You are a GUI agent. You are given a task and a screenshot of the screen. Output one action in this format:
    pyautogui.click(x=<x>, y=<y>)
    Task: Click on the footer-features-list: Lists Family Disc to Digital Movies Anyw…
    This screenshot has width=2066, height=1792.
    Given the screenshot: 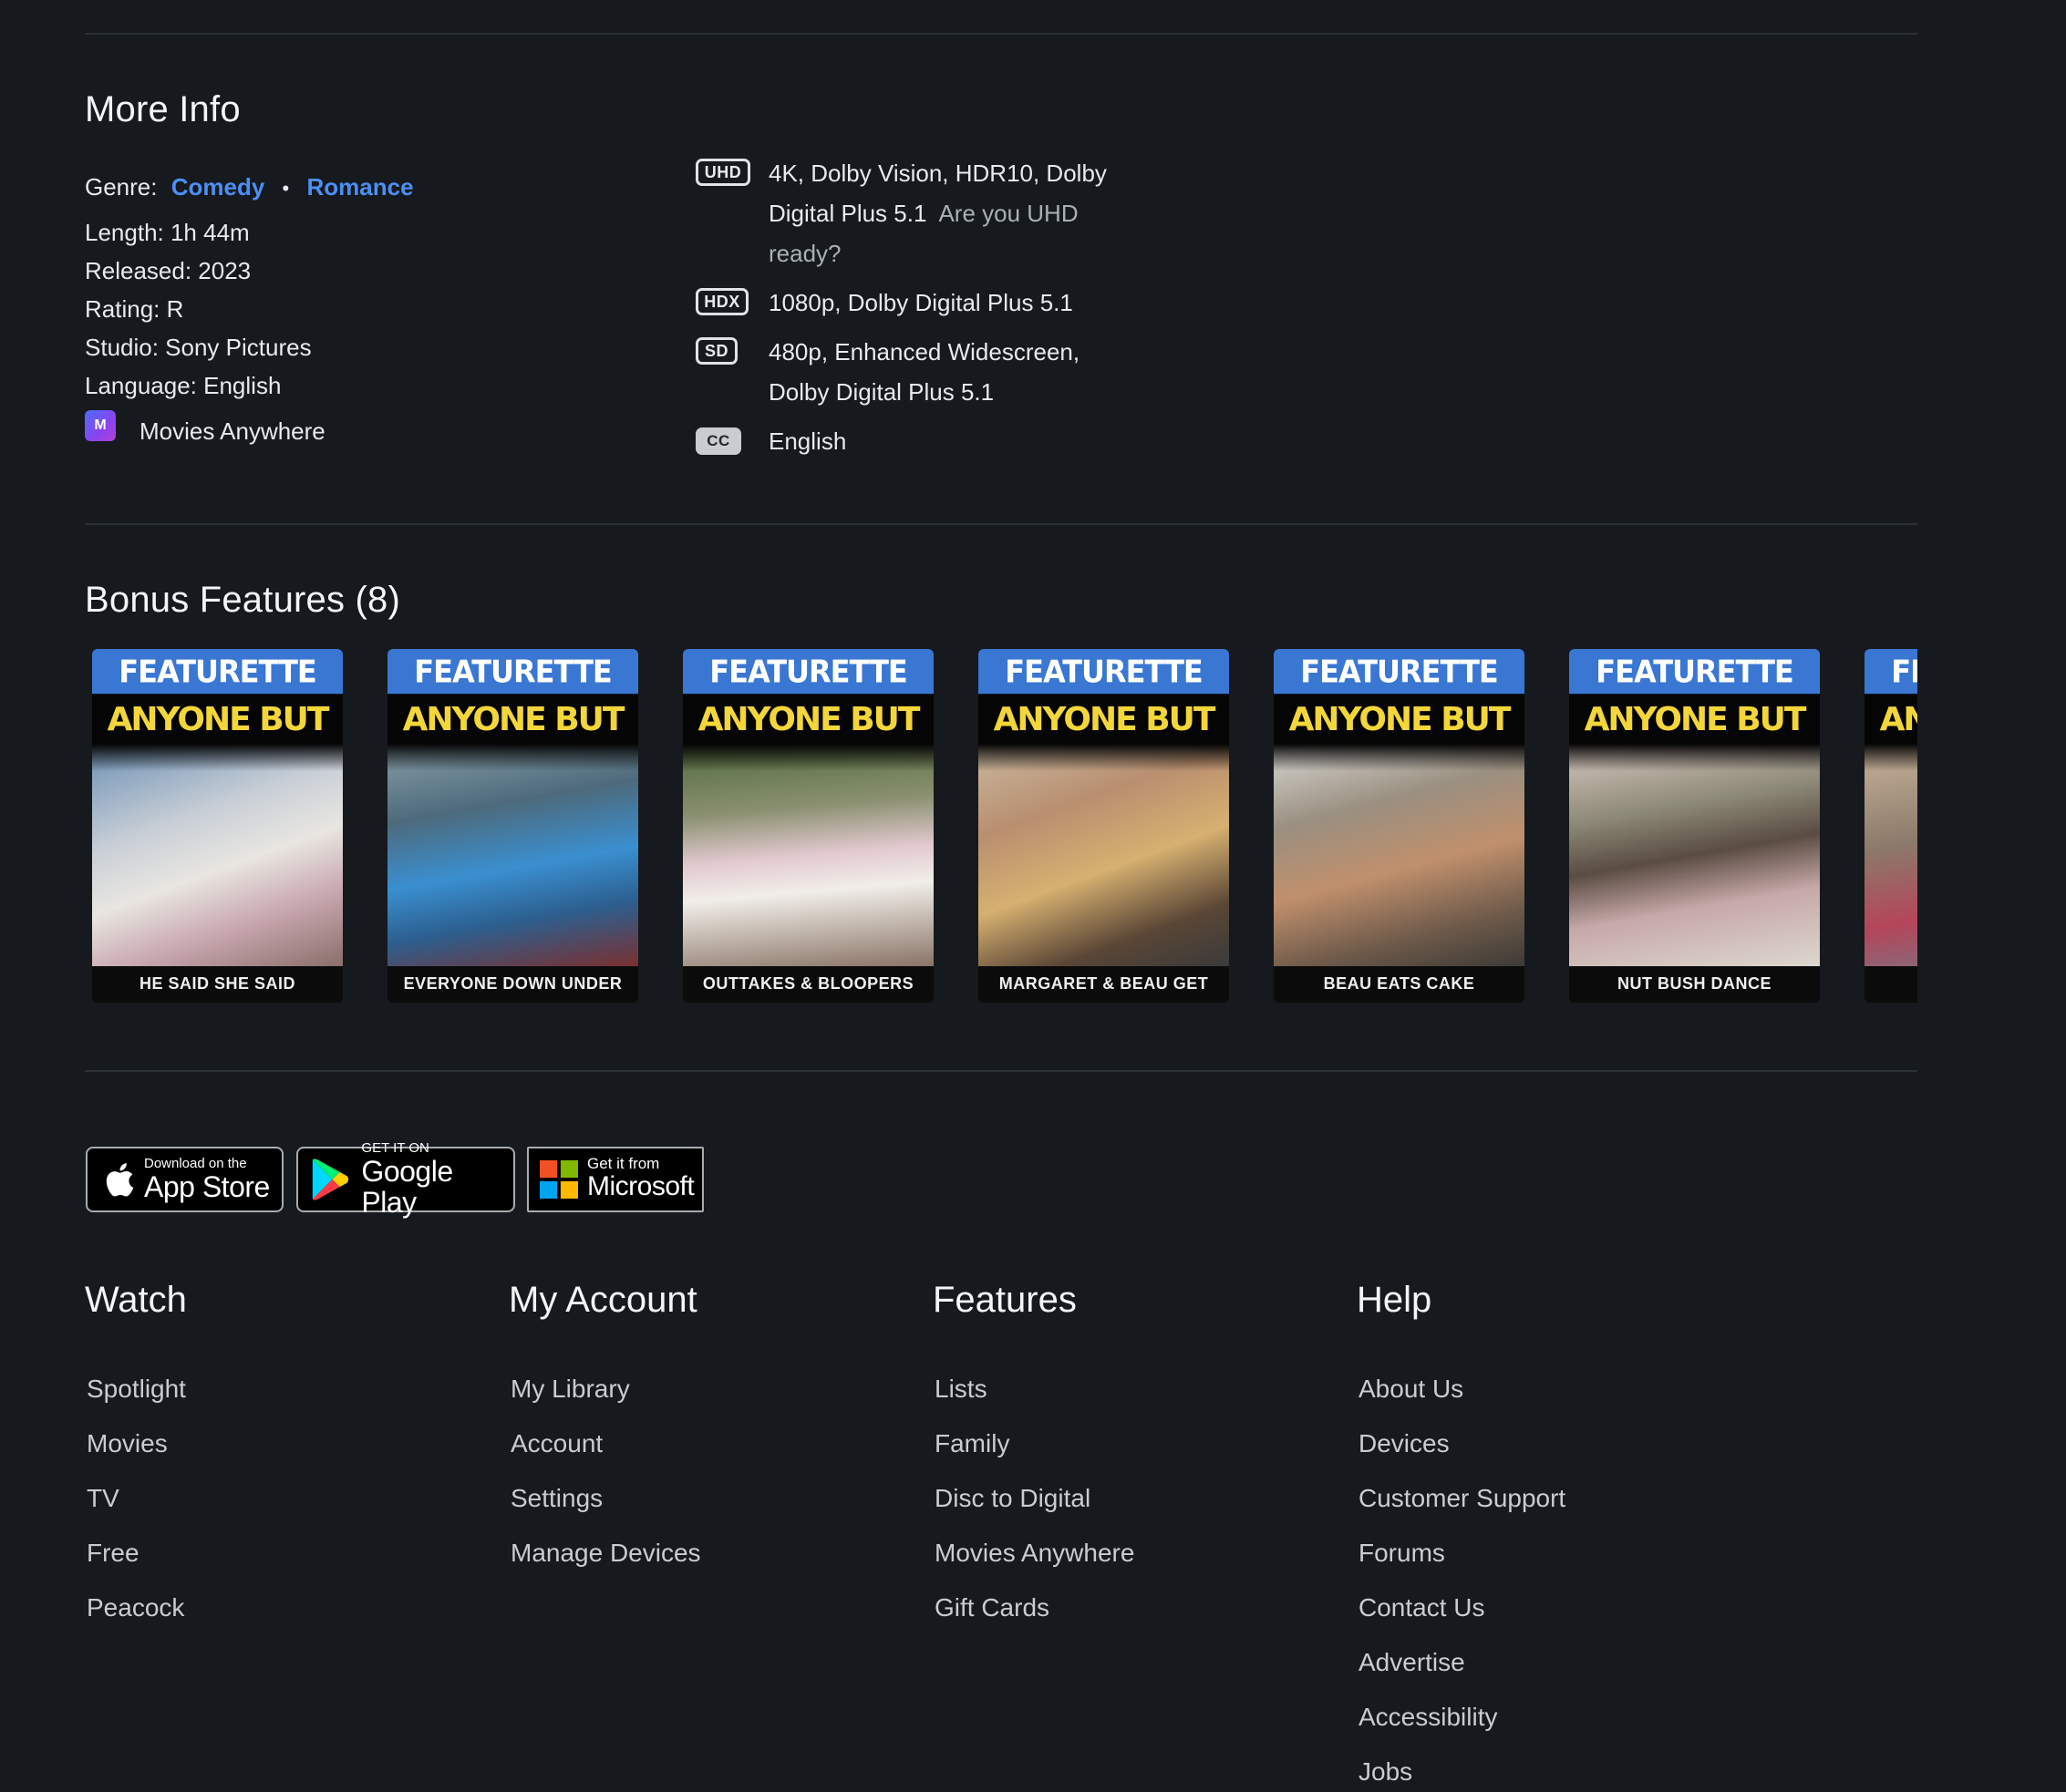 What is the action you would take?
    pyautogui.click(x=1034, y=1504)
    